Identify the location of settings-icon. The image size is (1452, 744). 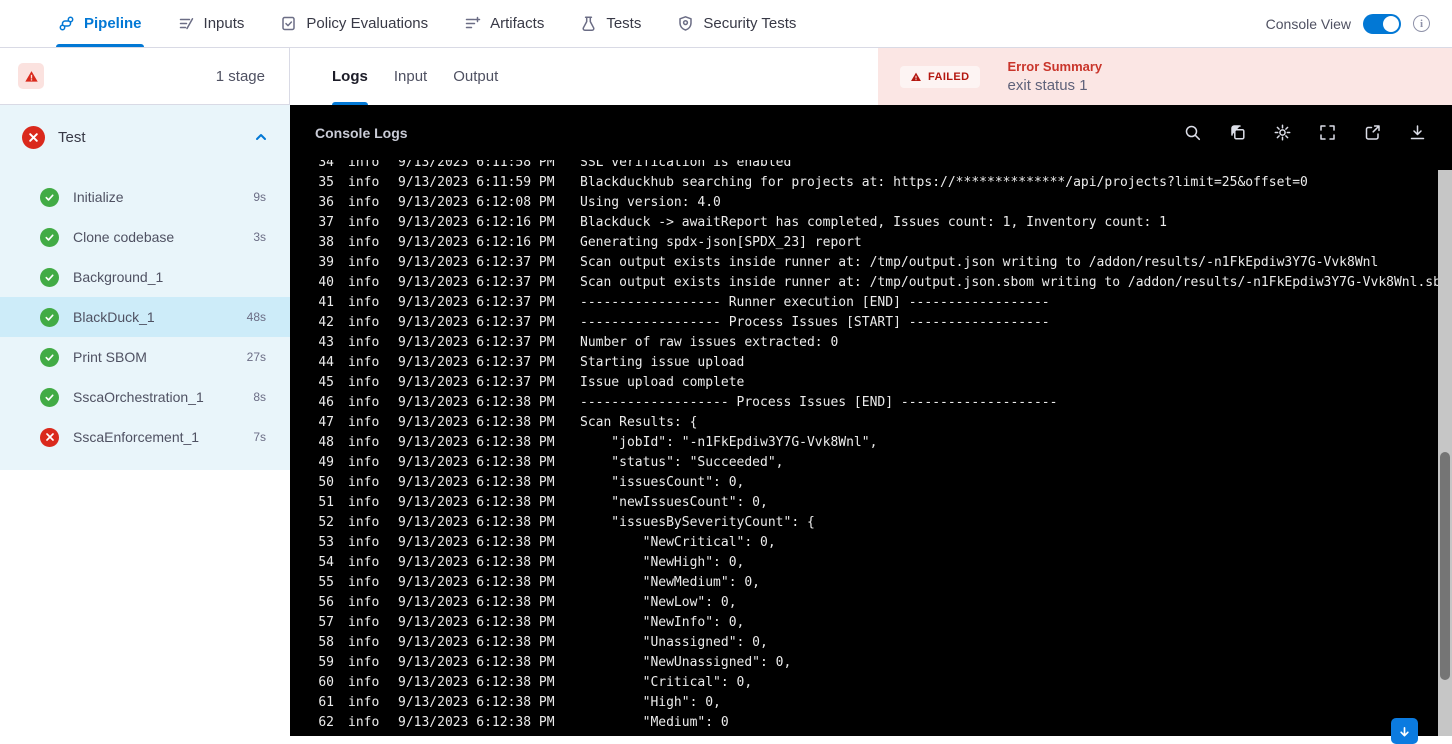
(1282, 133).